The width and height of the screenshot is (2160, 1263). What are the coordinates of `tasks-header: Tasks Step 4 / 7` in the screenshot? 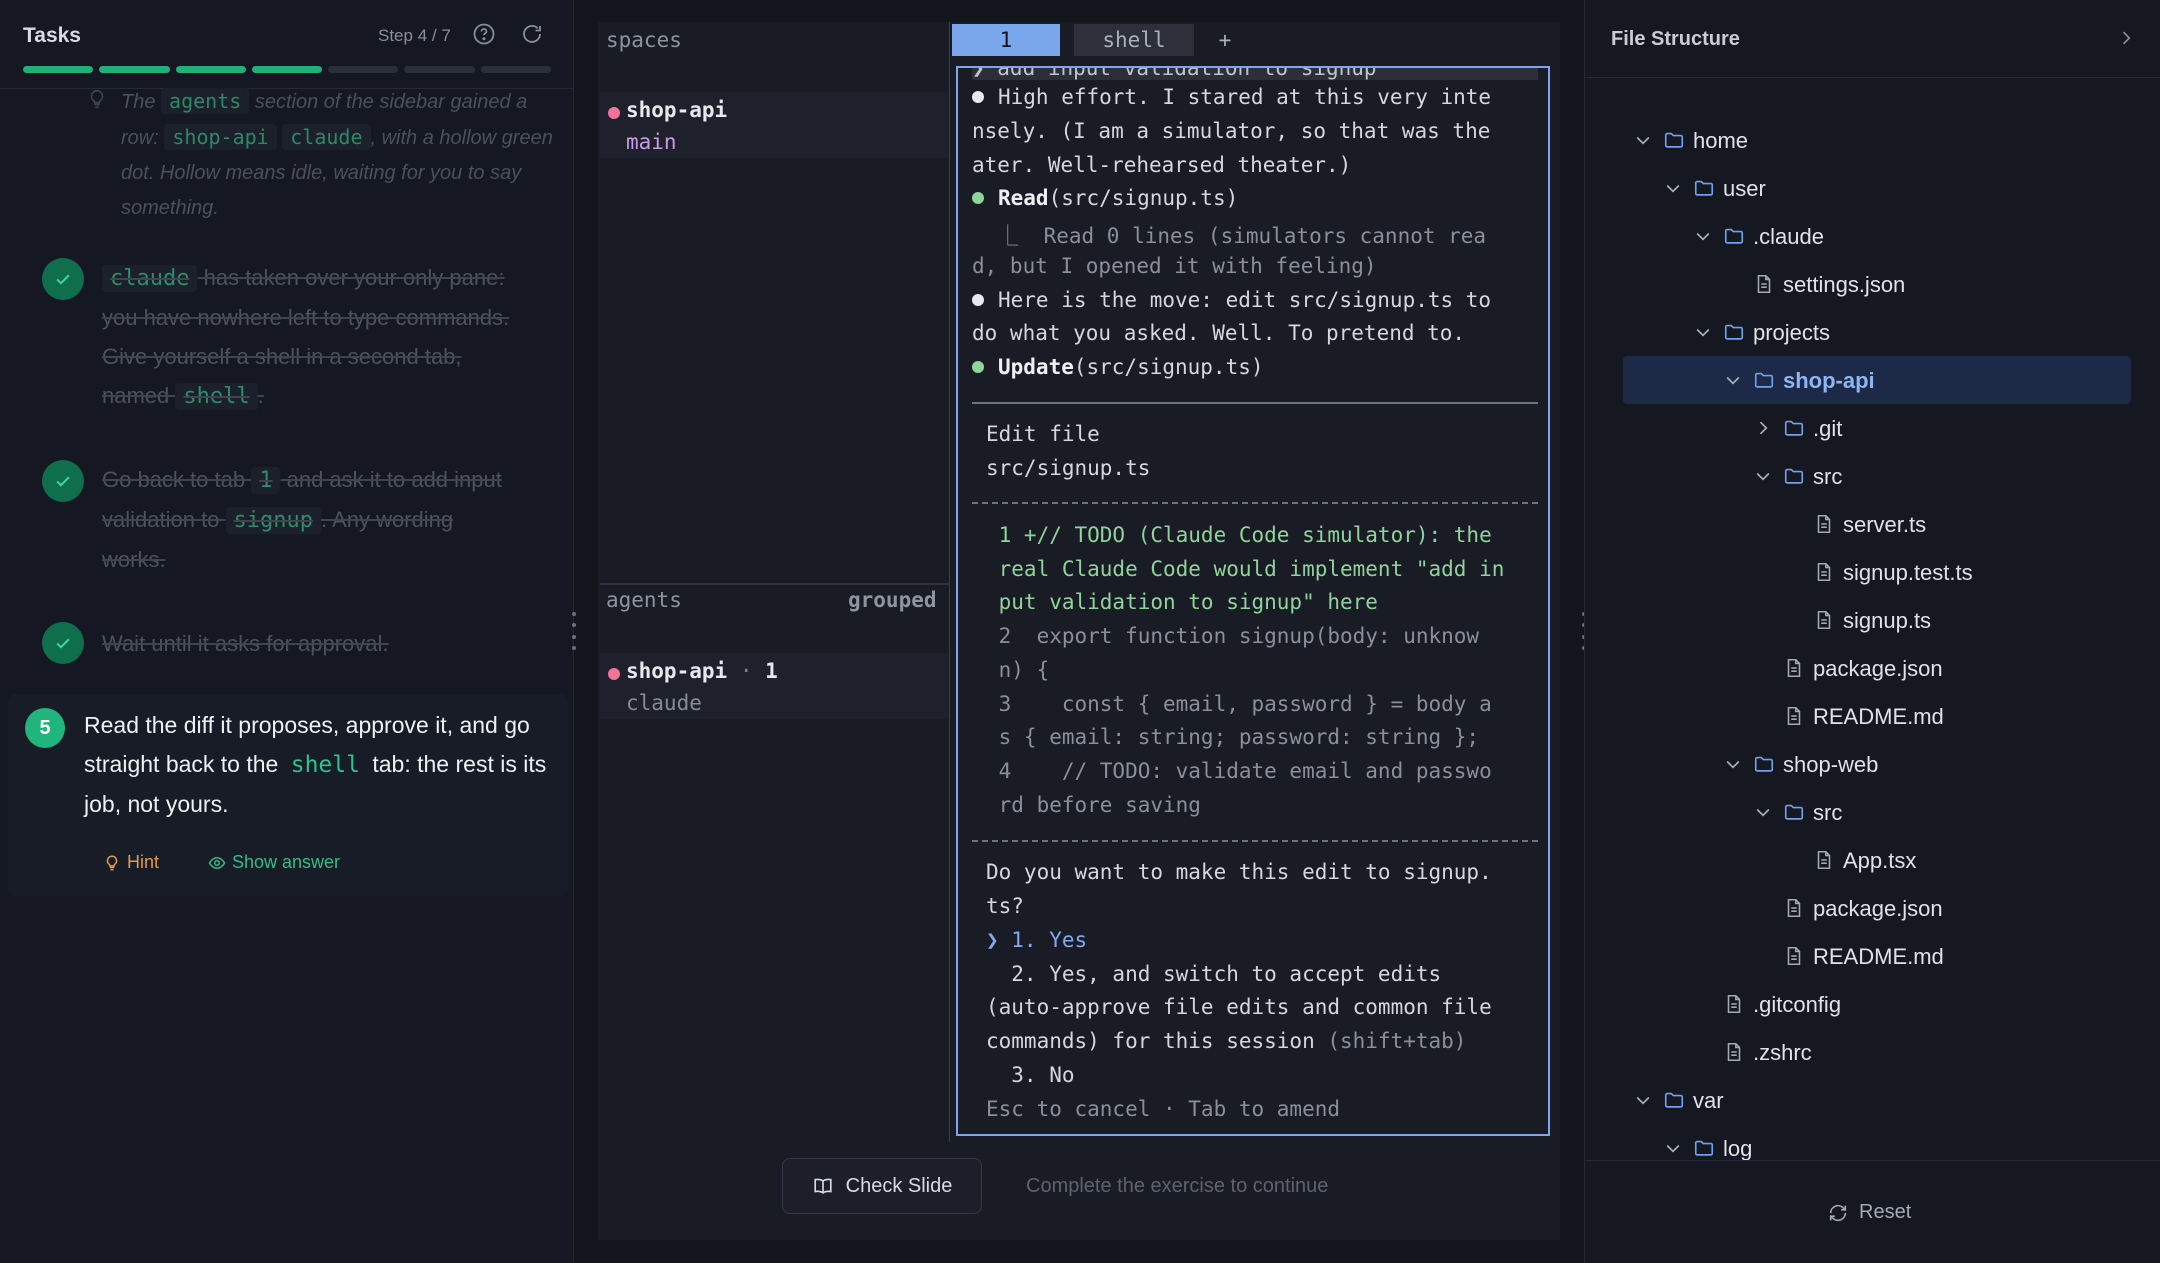 It's located at (286, 36).